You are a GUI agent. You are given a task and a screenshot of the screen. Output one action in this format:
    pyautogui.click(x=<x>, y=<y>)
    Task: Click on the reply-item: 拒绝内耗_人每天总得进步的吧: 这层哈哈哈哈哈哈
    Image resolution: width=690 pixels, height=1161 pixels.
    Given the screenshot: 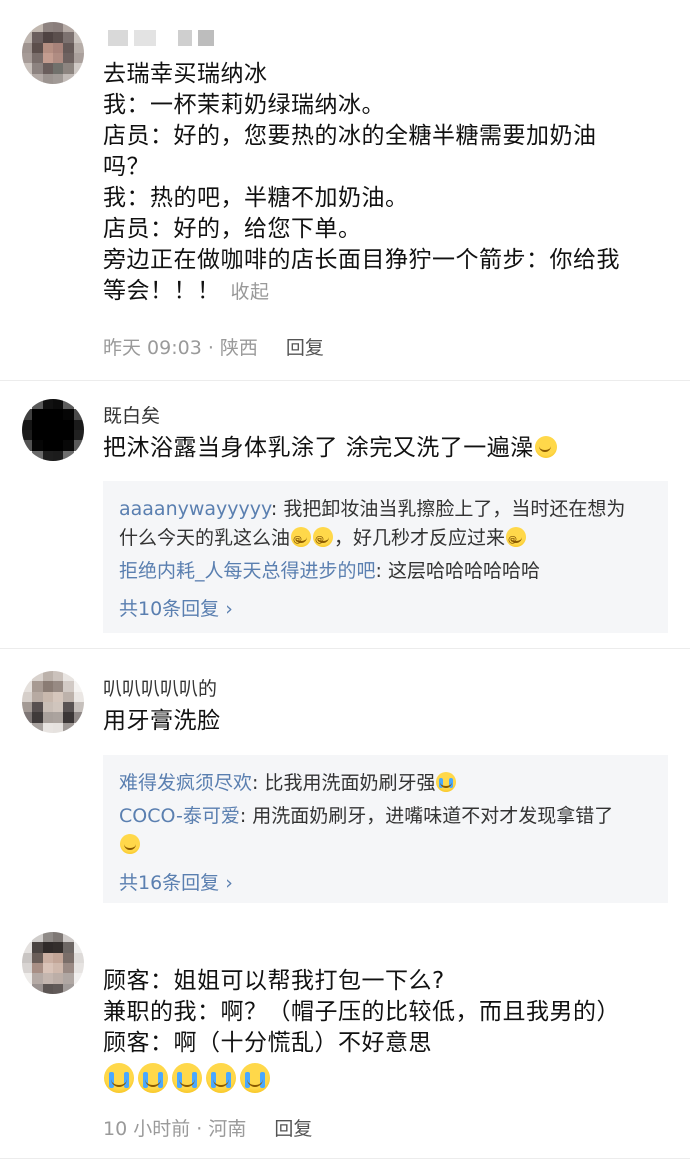 What is the action you would take?
    pyautogui.click(x=384, y=571)
    